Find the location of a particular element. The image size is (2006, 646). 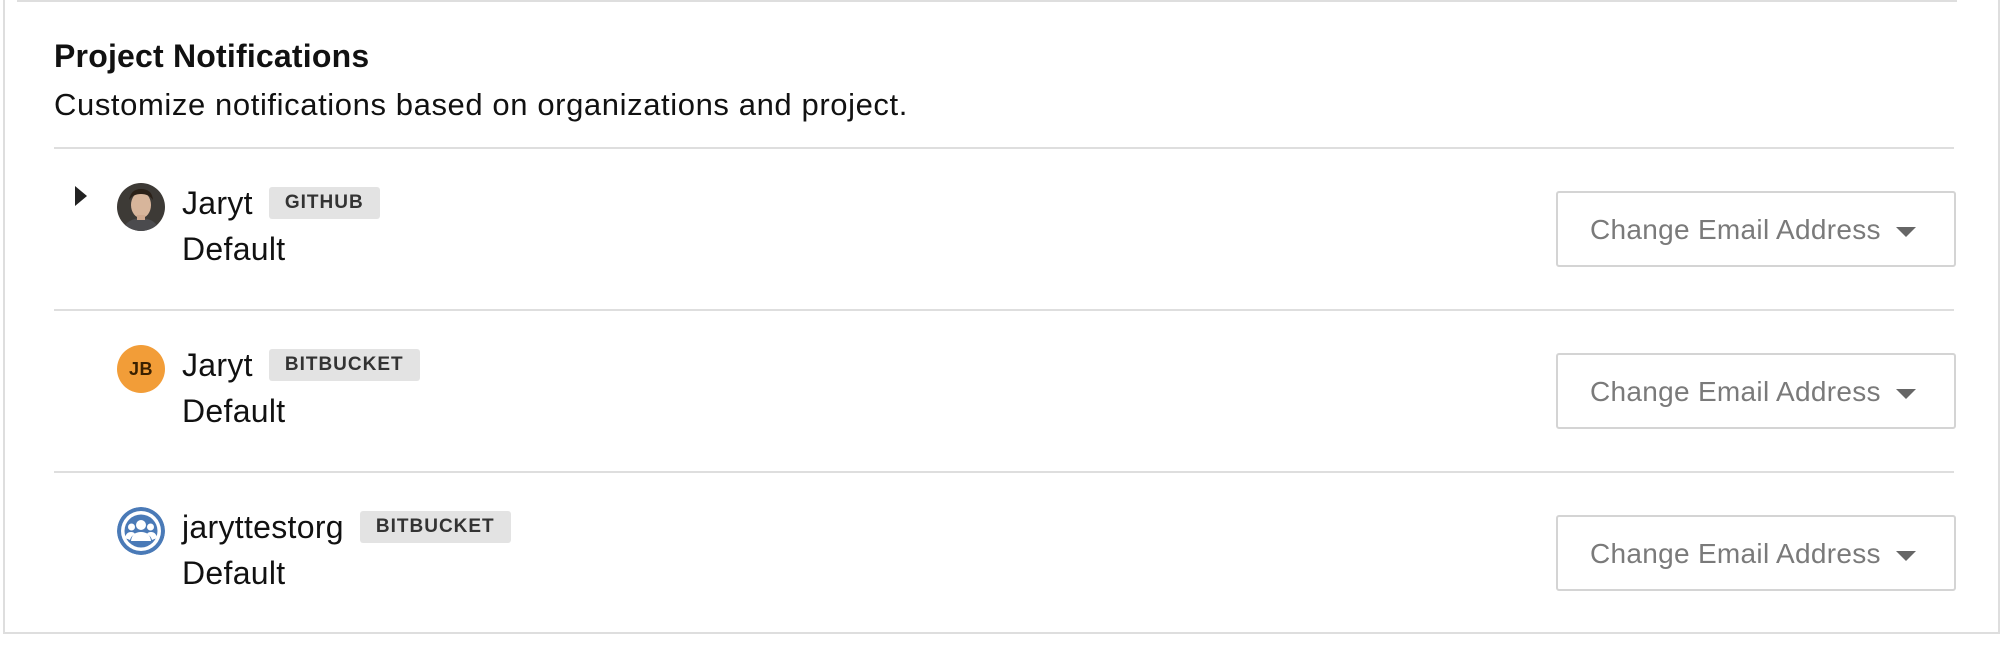

user-avatar is located at coordinates (141, 207).